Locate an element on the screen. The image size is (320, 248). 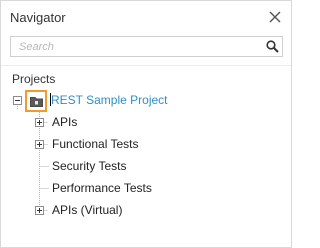
tree-node-apis-virtual: APIs (Virtual) is located at coordinates (87, 210).